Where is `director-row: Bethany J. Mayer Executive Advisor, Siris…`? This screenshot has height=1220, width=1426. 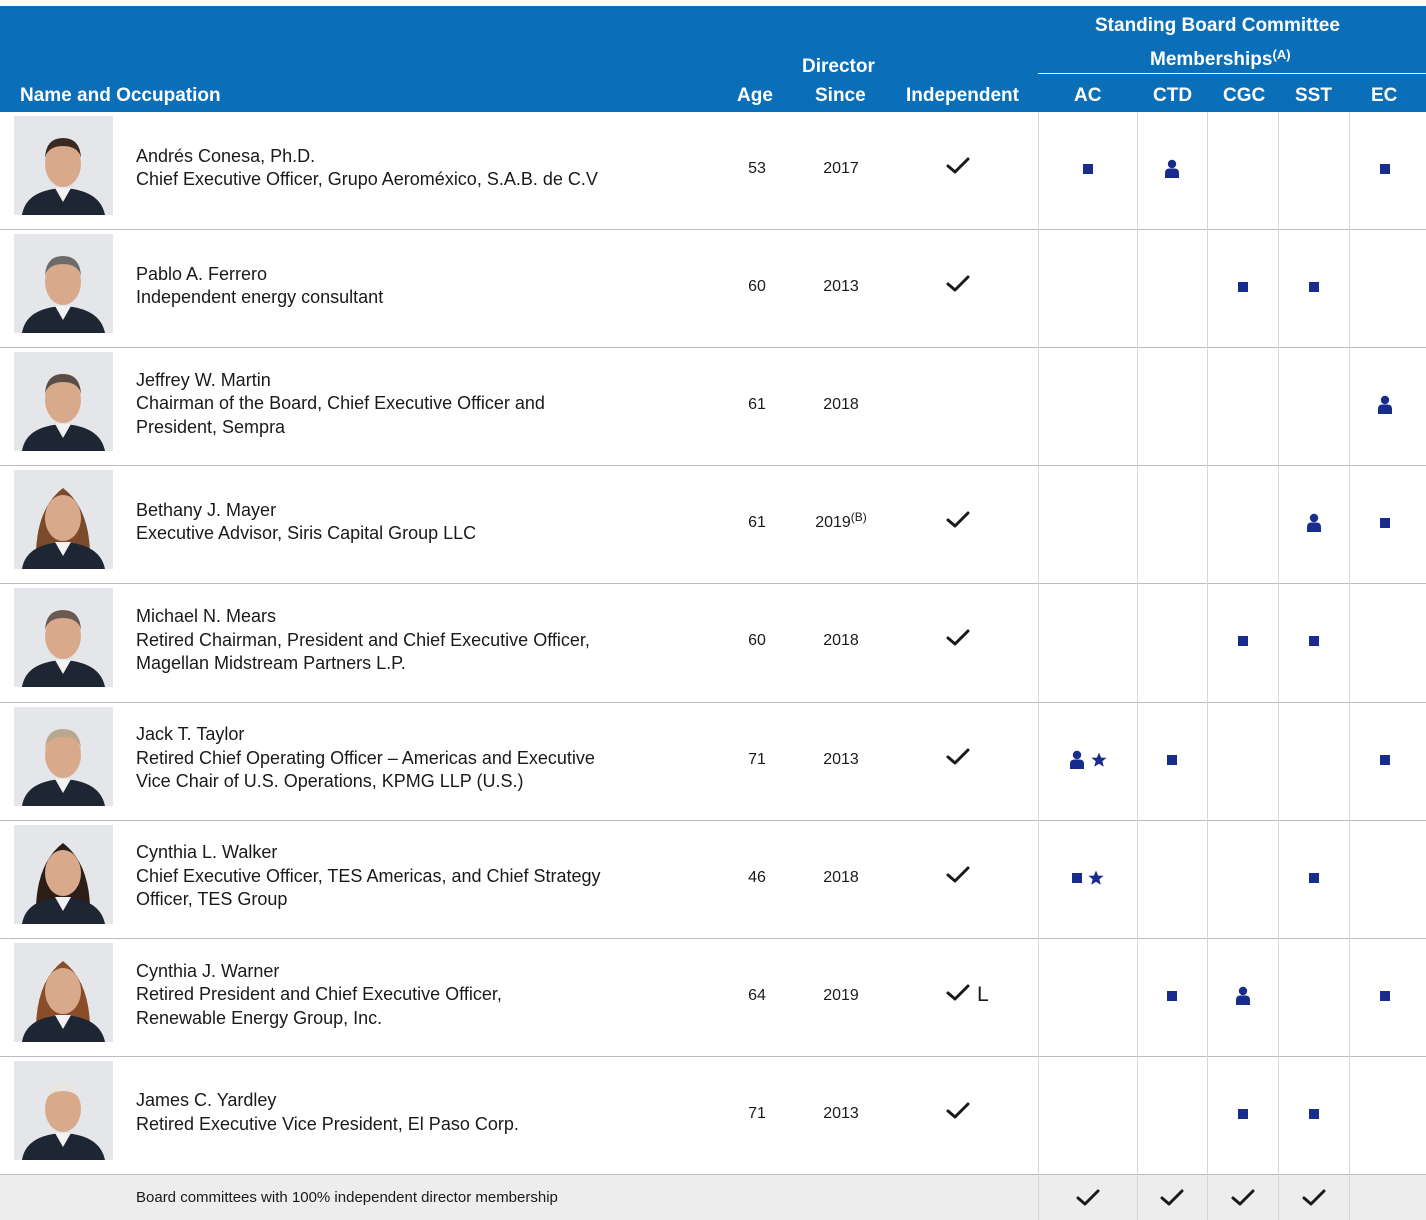
director-row: Bethany J. Mayer Executive Advisor, Siris… is located at coordinates (713, 525).